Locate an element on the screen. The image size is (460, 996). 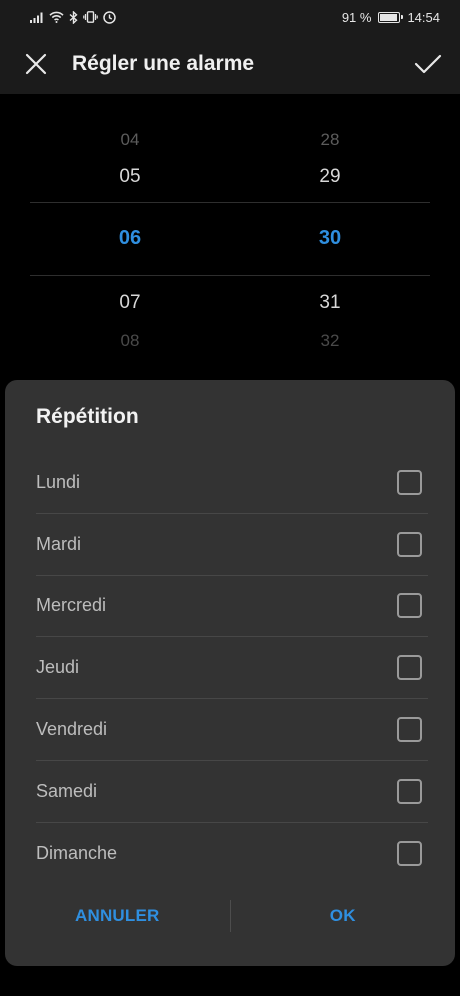
day-label: Mardi is located at coordinates (59, 543).